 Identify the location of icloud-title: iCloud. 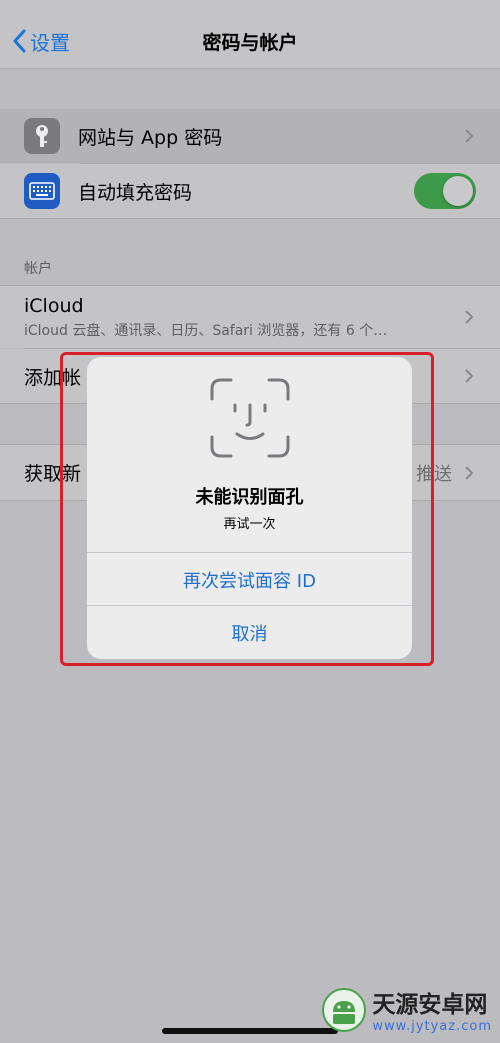
(54, 305).